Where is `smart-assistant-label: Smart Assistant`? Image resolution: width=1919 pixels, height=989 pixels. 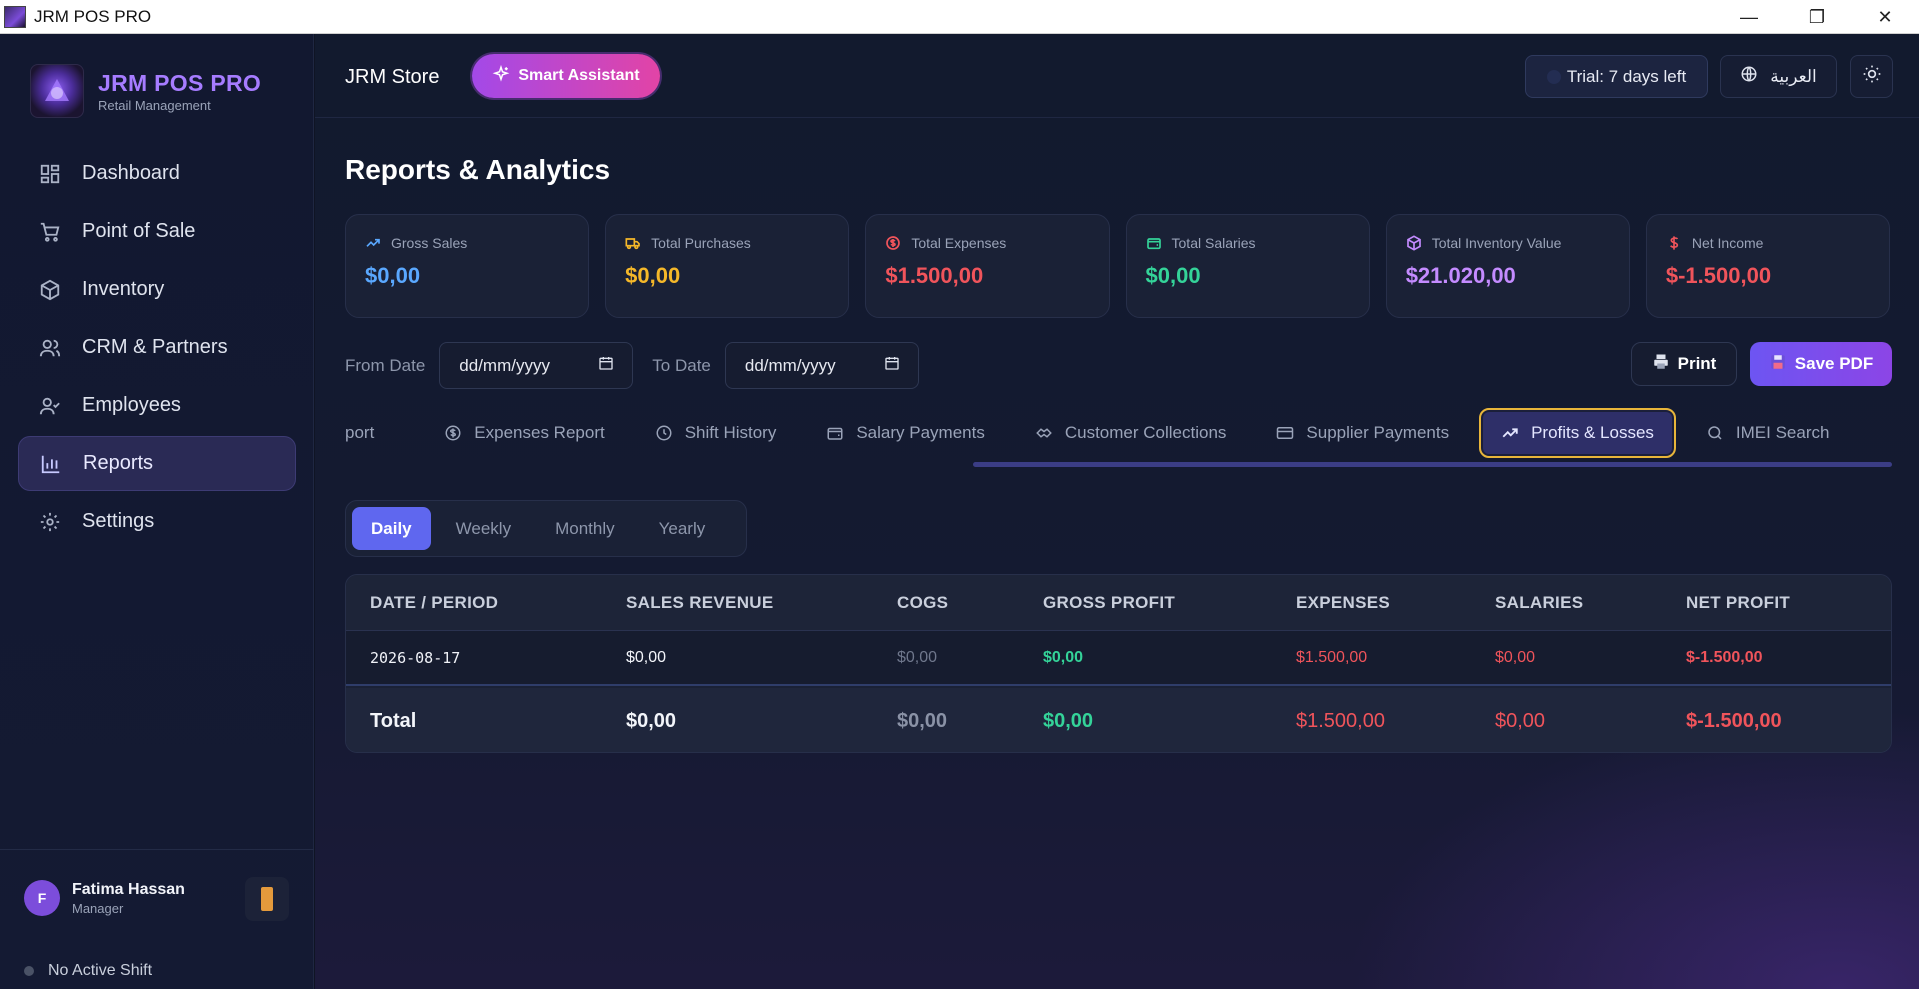
smart-assistant-label: Smart Assistant is located at coordinates (579, 75).